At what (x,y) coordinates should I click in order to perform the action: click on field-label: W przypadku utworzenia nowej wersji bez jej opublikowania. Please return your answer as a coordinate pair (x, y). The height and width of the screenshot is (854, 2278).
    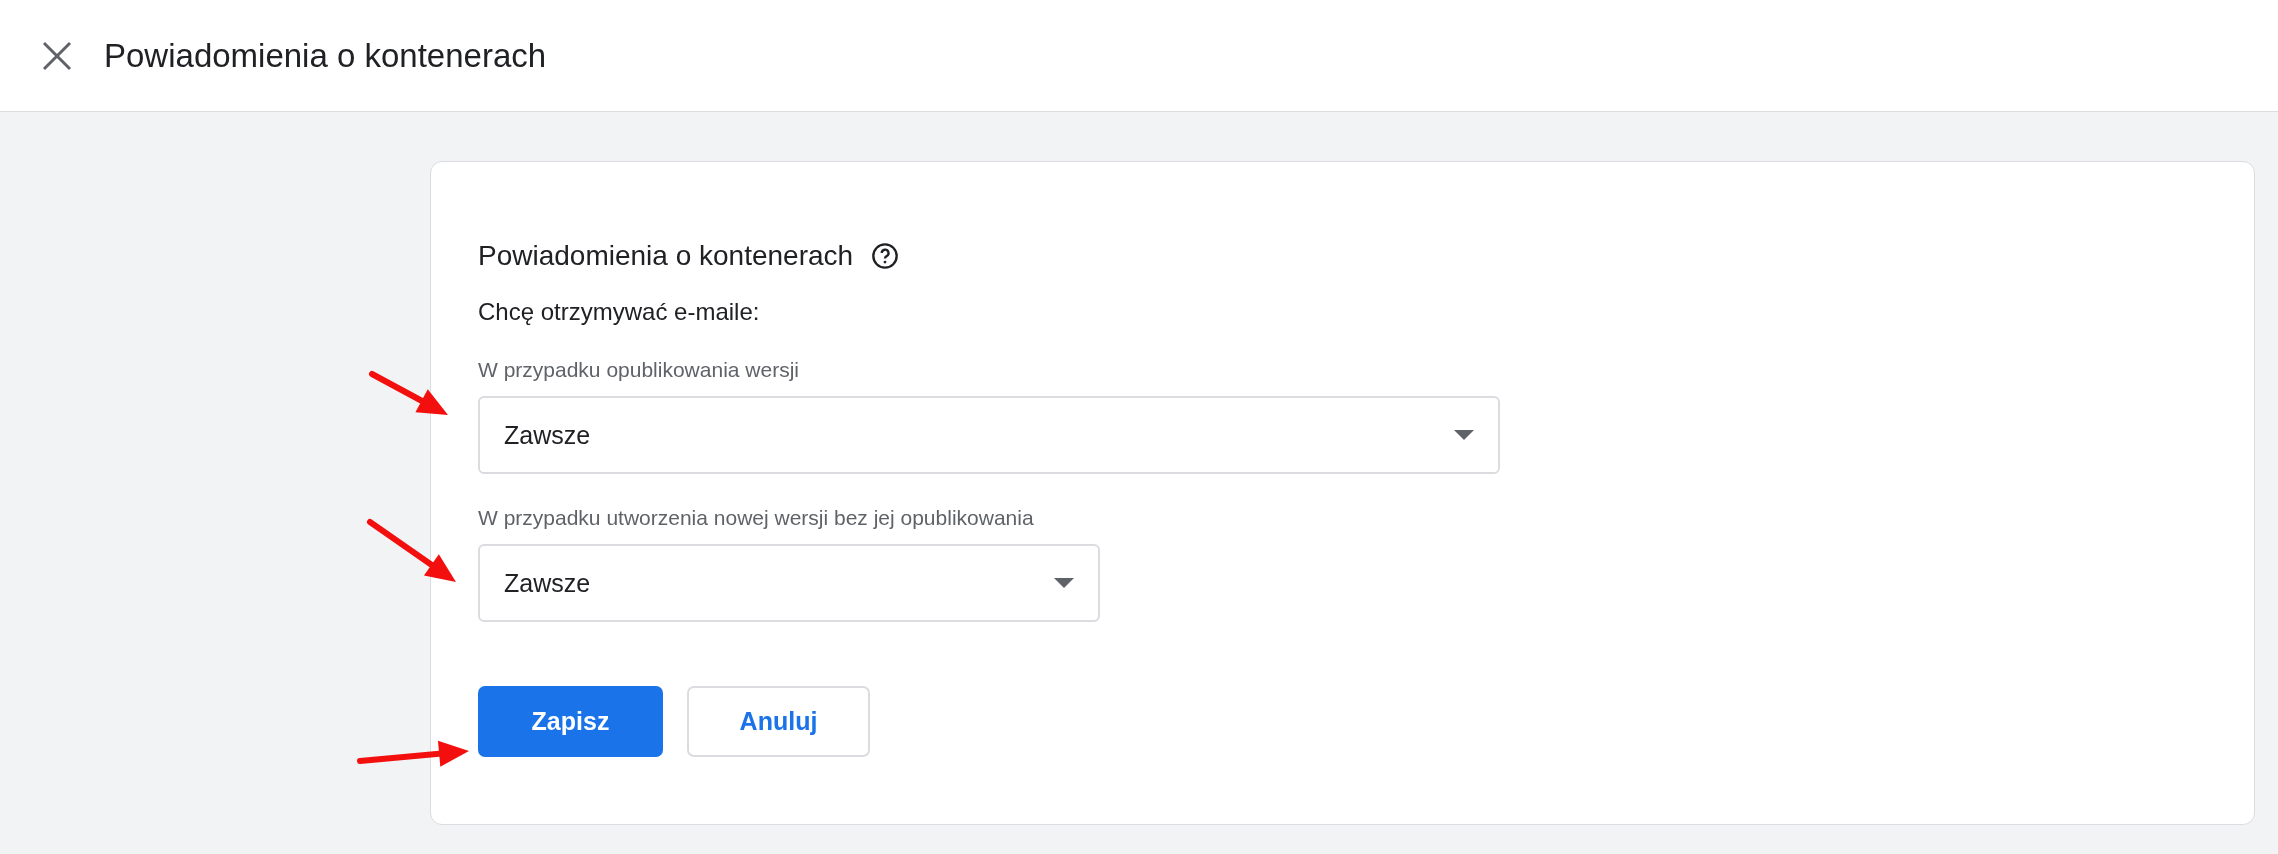
    Looking at the image, I should click on (756, 518).